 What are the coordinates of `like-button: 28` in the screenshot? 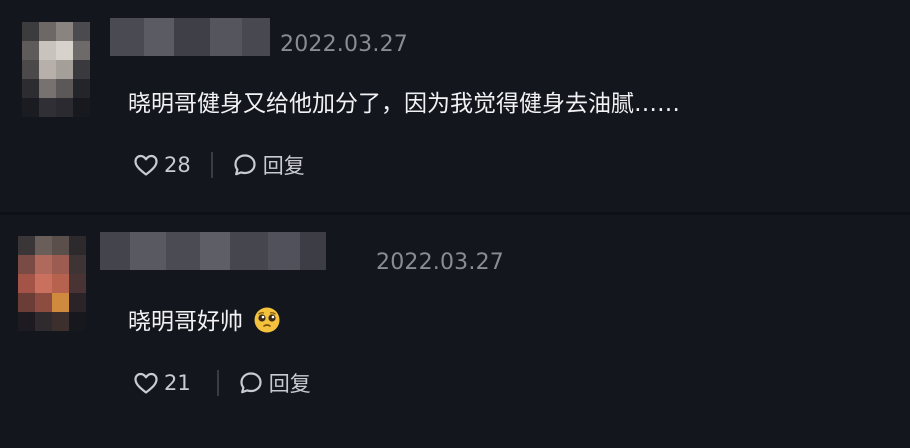 It's located at (161, 165).